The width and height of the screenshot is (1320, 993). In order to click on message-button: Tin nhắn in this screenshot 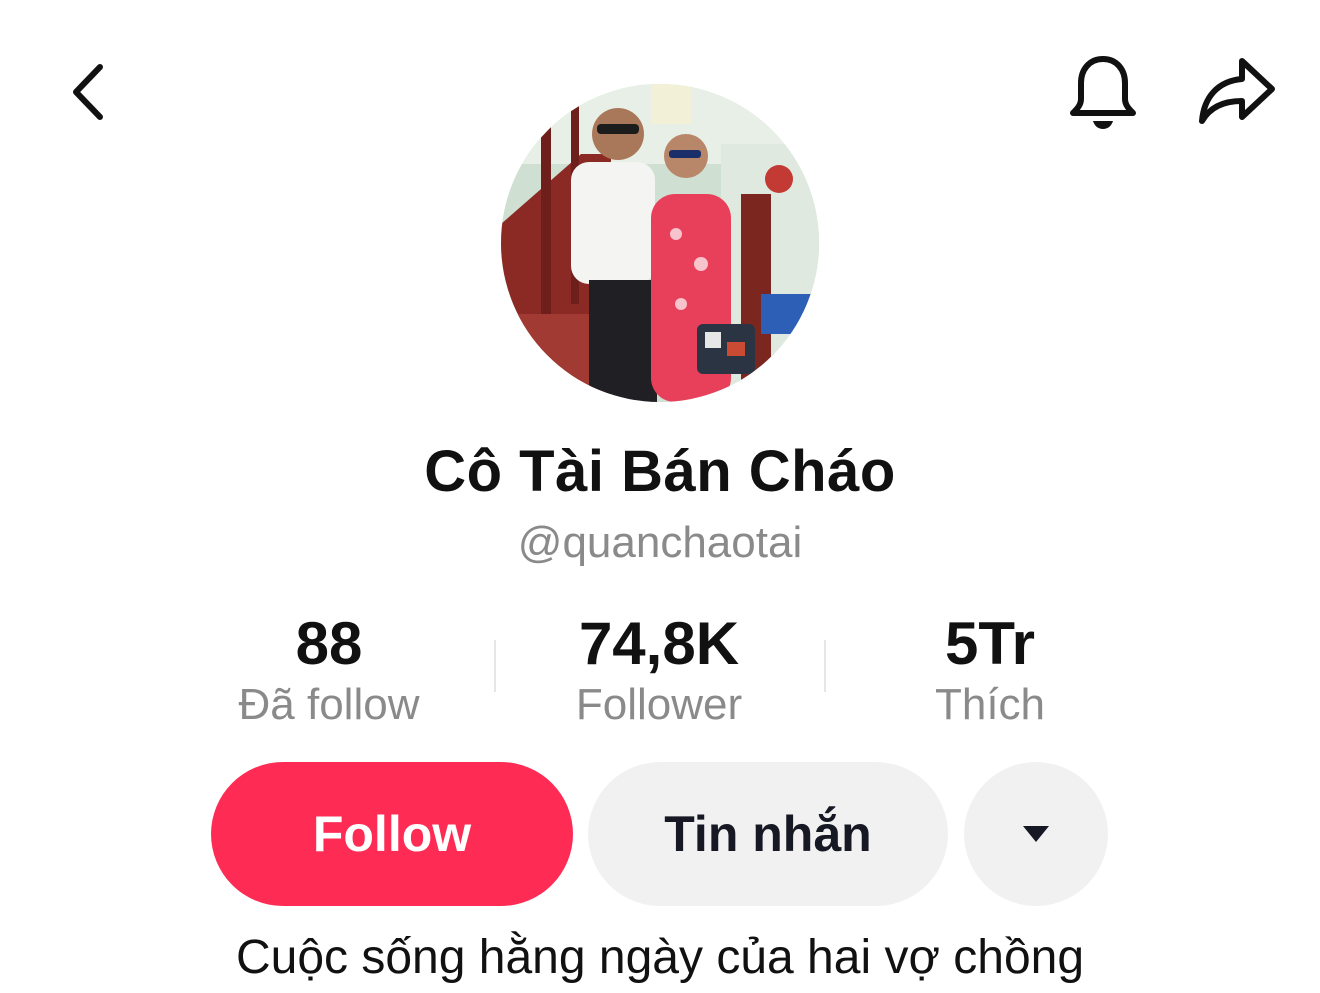, I will do `click(768, 834)`.